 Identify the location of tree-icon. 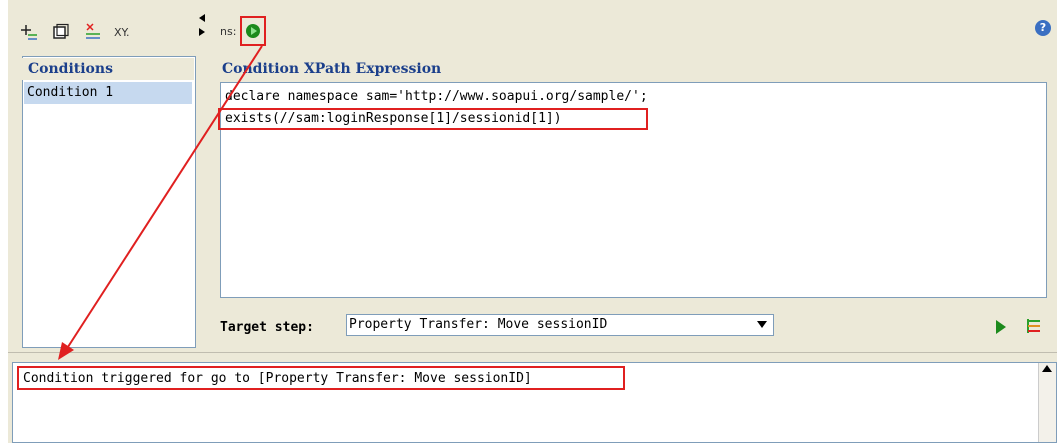
(1034, 326).